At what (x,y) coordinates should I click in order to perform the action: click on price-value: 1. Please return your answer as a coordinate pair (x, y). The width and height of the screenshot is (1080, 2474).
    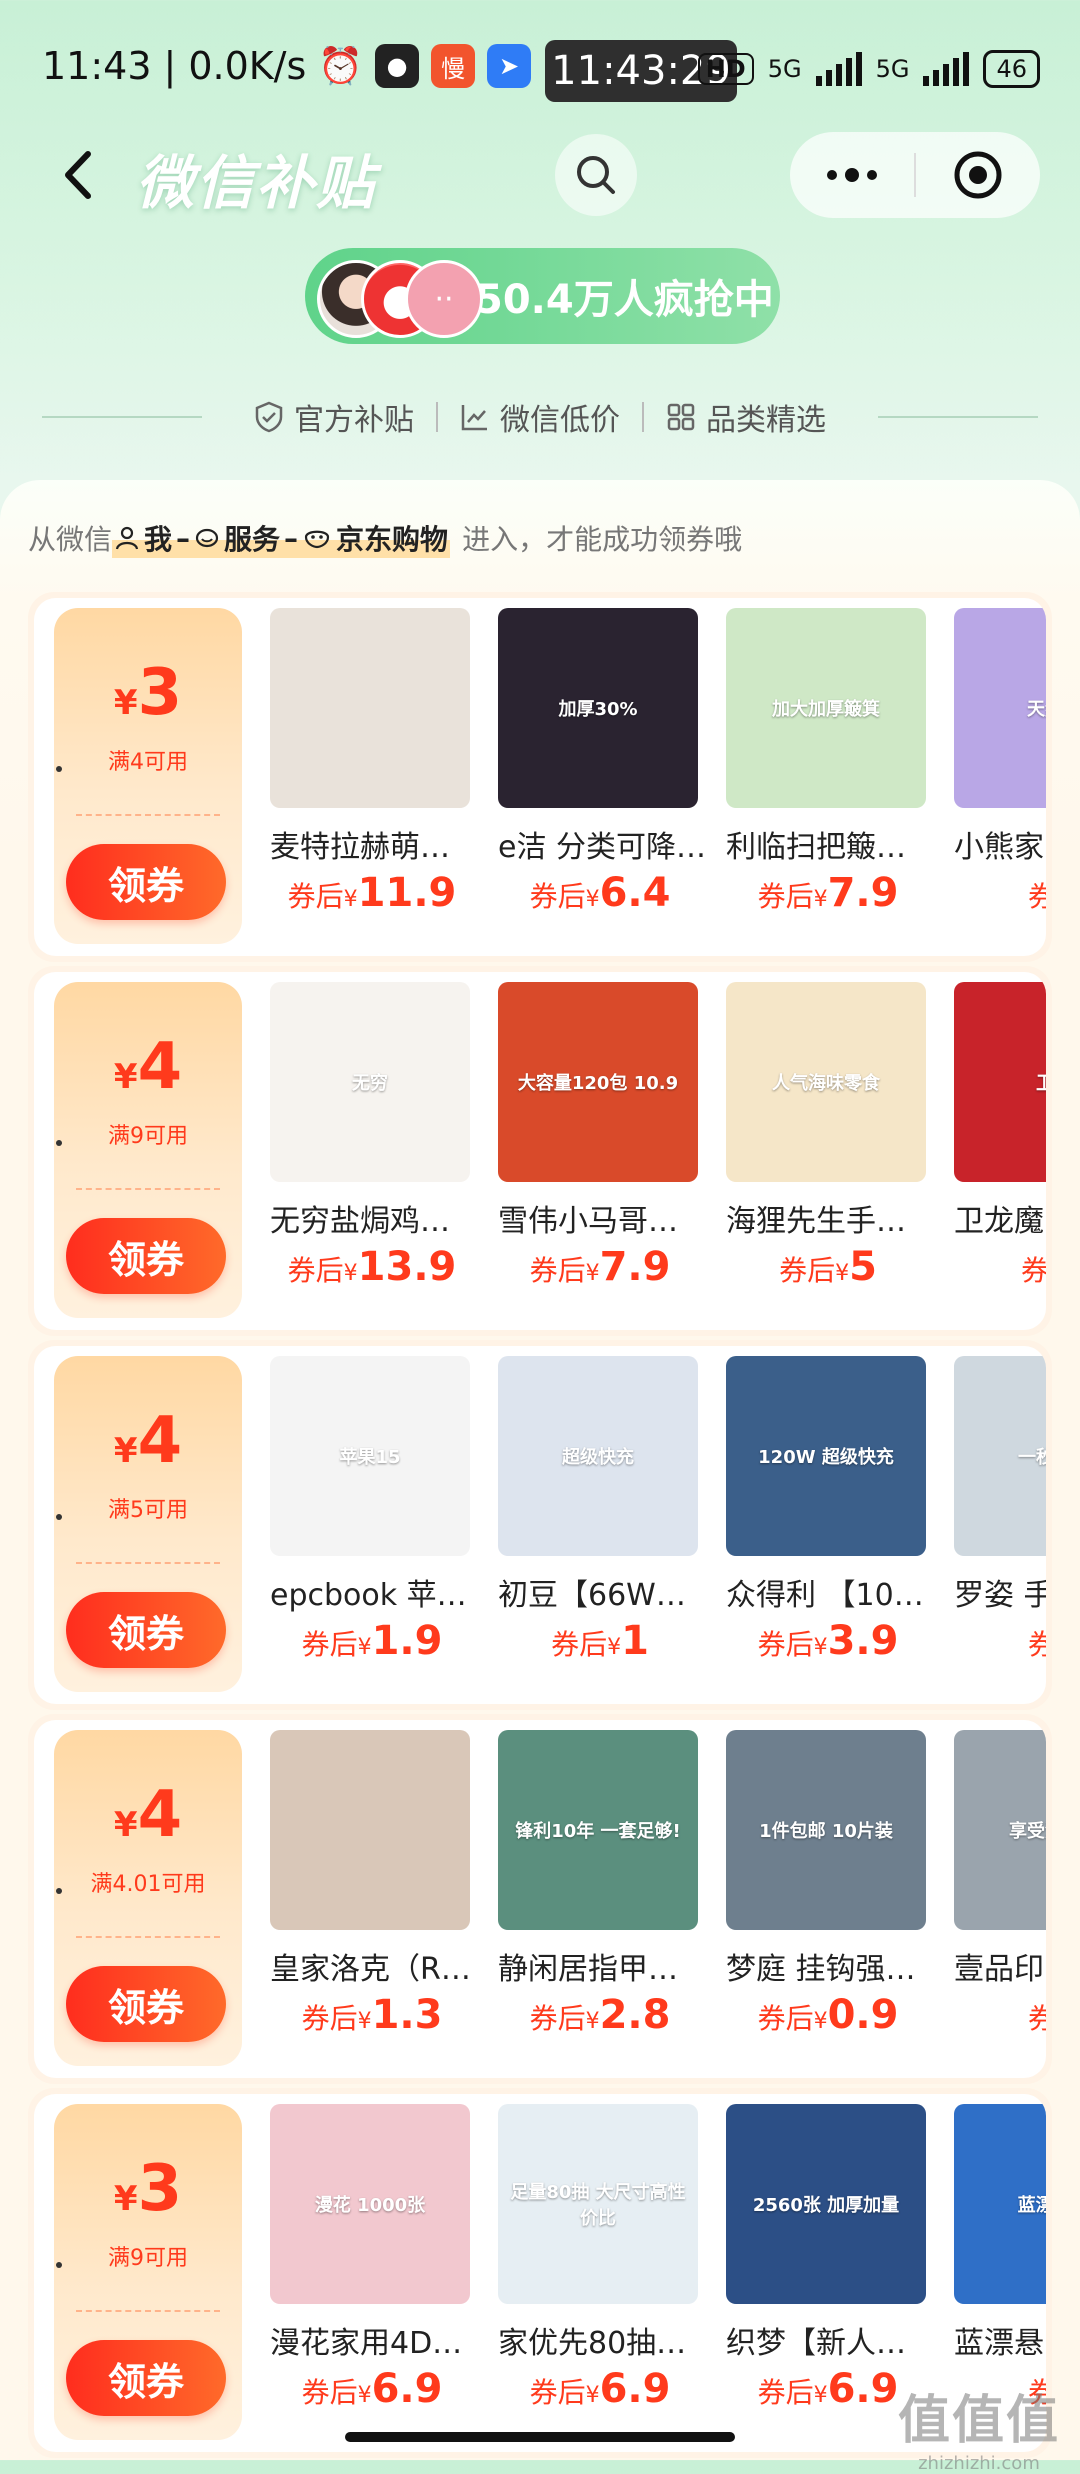
    Looking at the image, I should click on (635, 1641).